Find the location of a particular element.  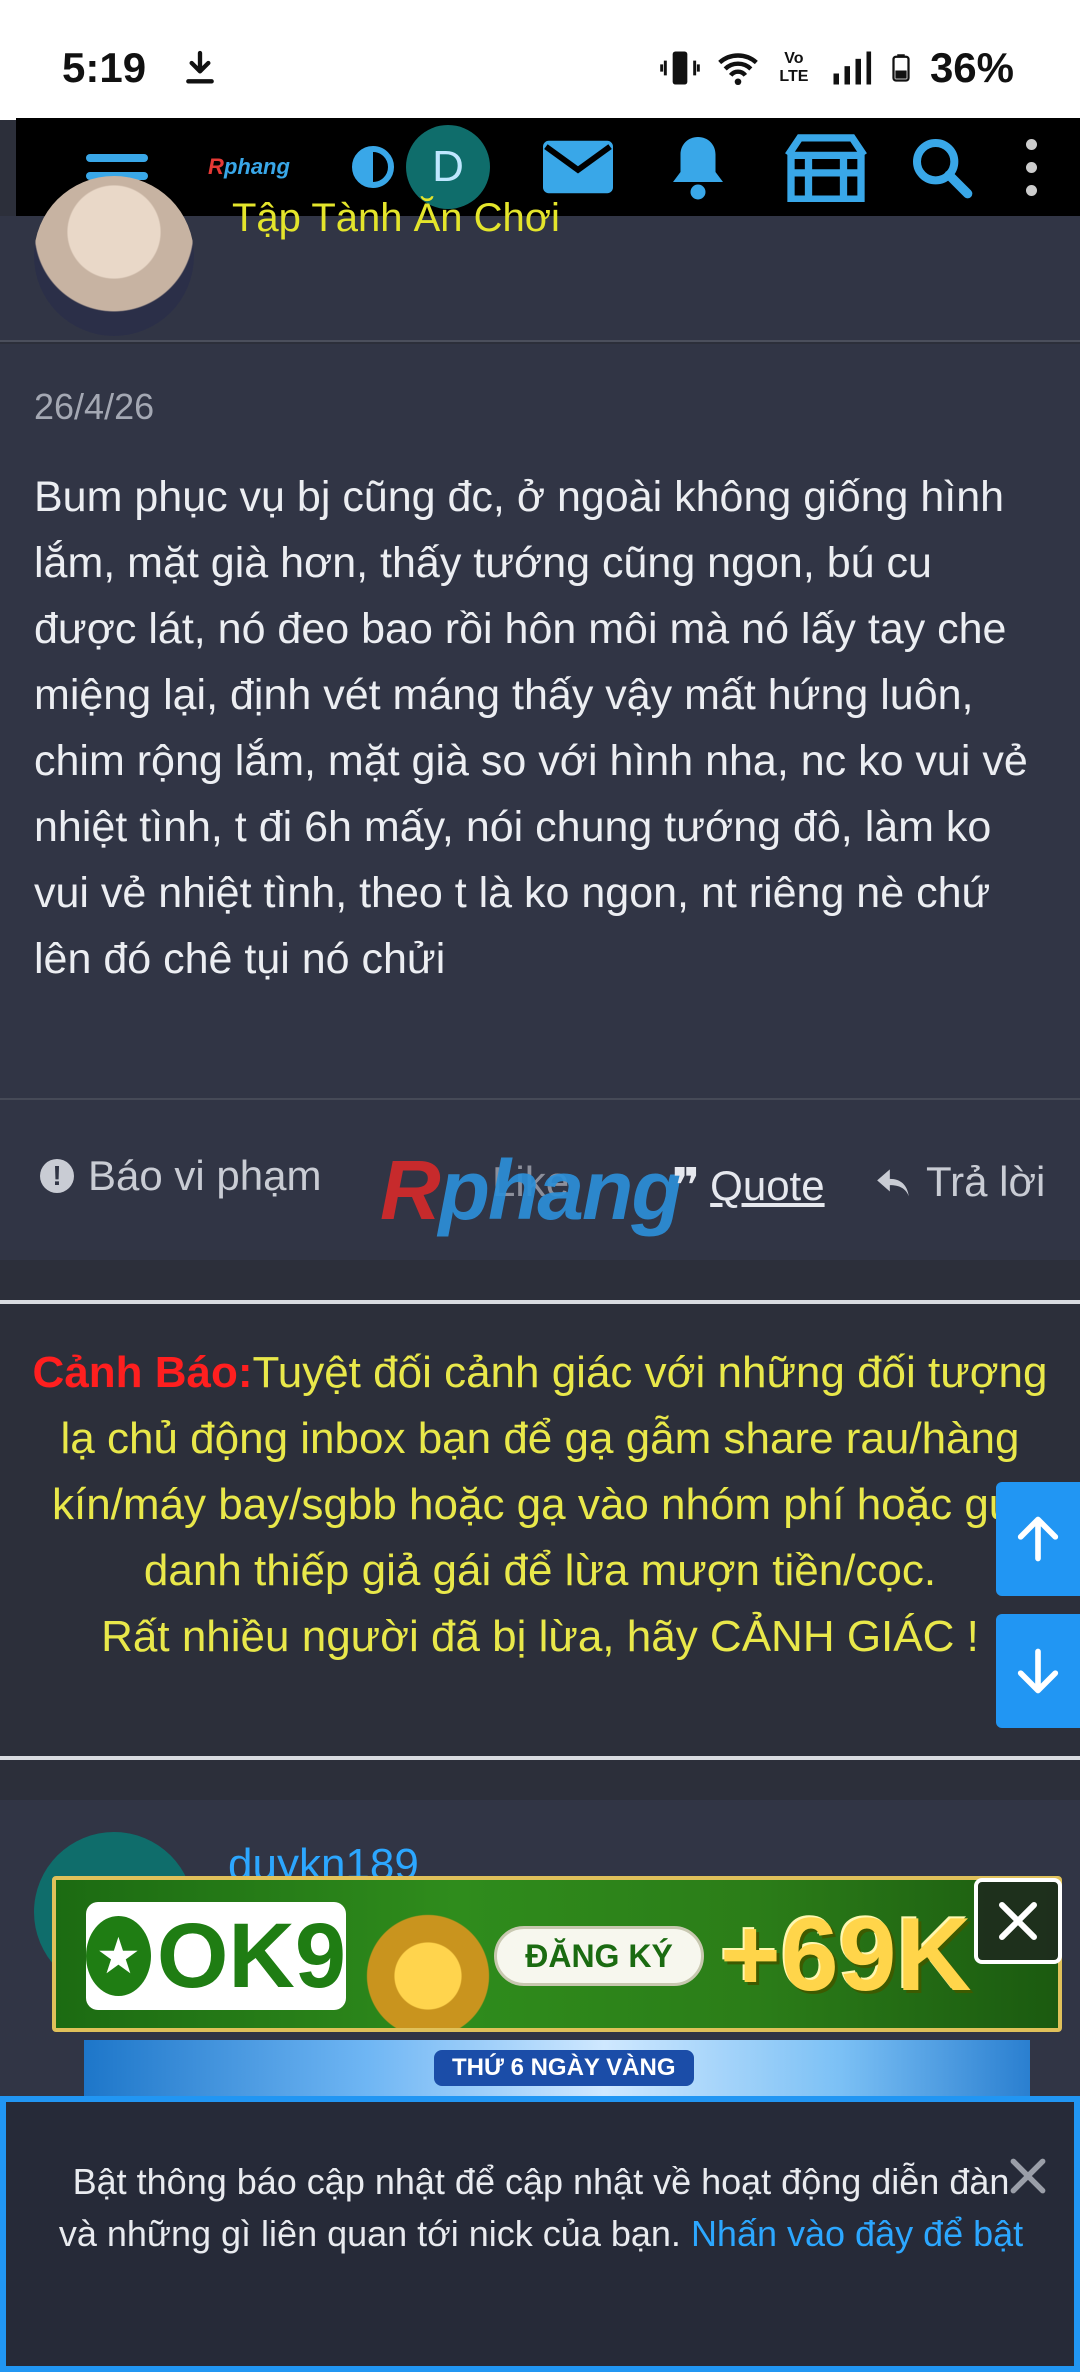

more-options-button is located at coordinates (1031, 167).